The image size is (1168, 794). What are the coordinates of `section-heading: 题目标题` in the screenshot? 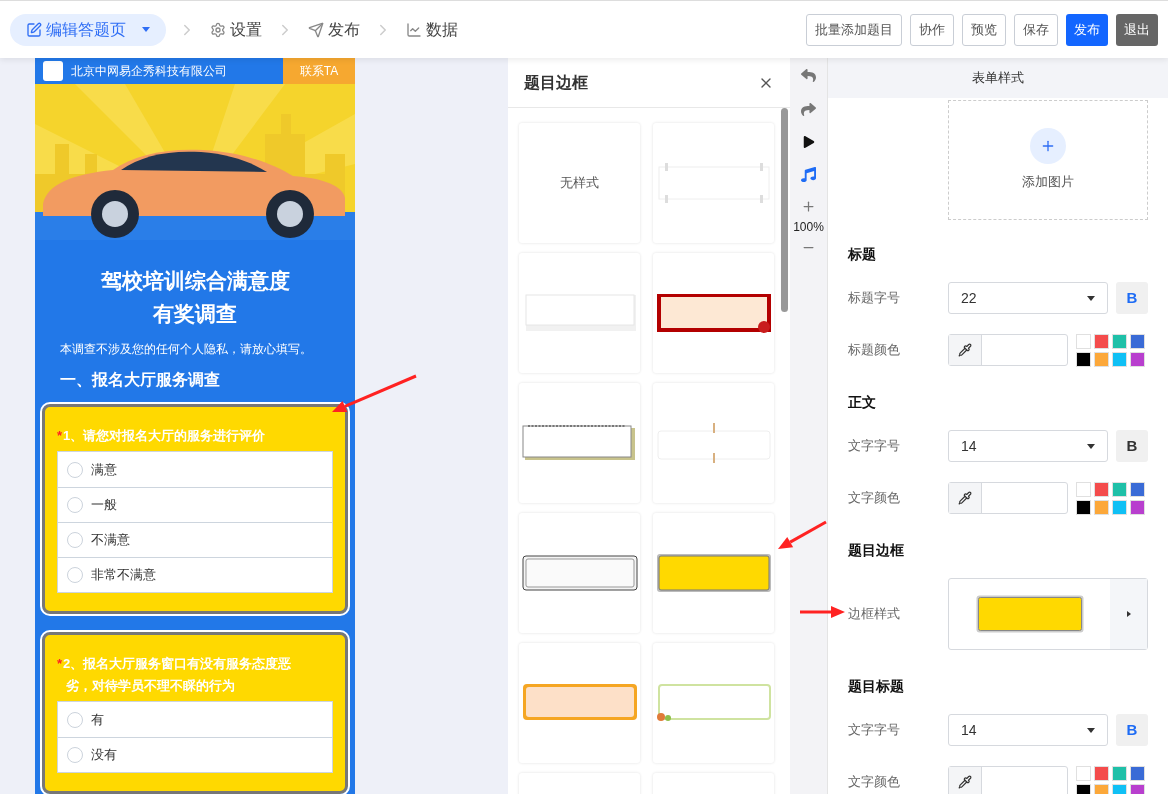 It's located at (876, 686).